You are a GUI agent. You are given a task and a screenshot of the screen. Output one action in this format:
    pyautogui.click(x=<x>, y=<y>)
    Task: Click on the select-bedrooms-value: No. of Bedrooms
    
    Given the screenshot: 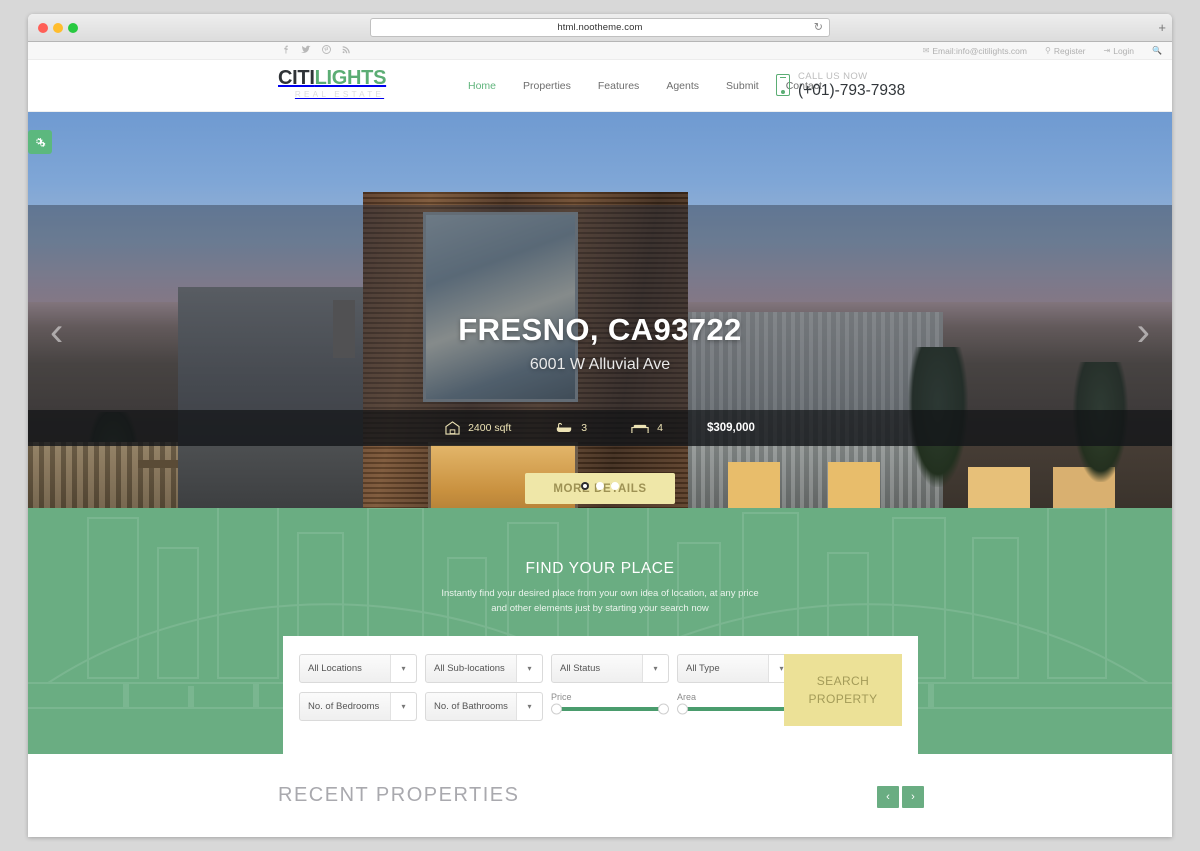 What is the action you would take?
    pyautogui.click(x=344, y=706)
    